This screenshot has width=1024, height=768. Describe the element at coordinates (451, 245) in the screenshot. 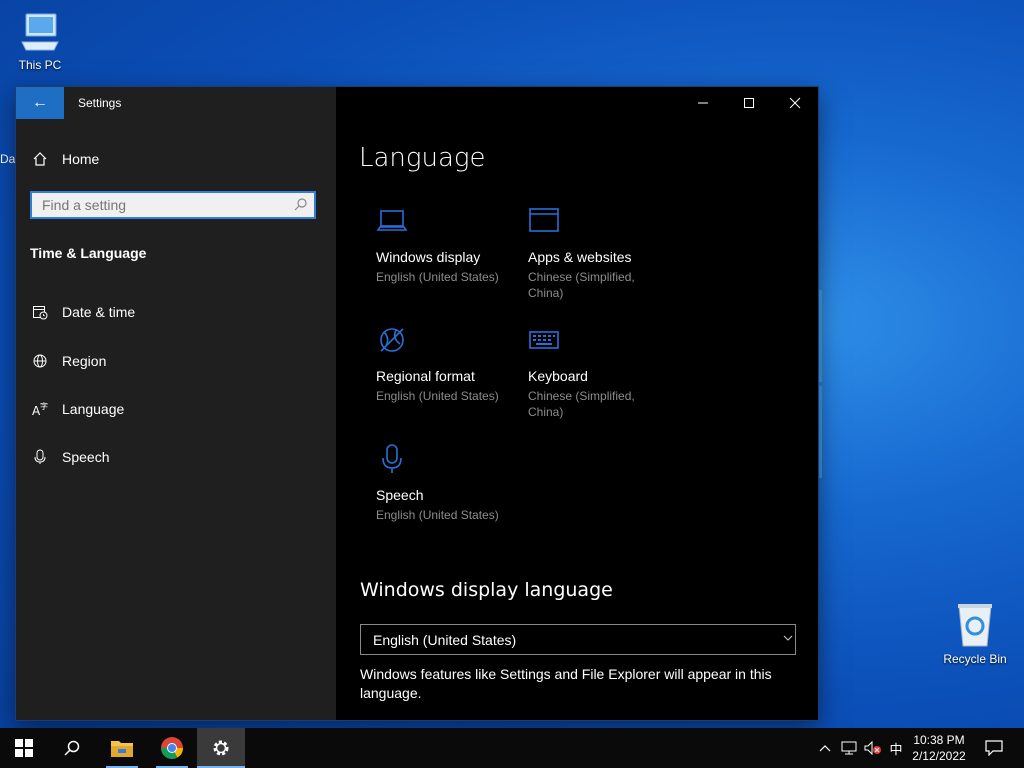

I see `tile-windows-display: Windows display English (United States)` at that location.